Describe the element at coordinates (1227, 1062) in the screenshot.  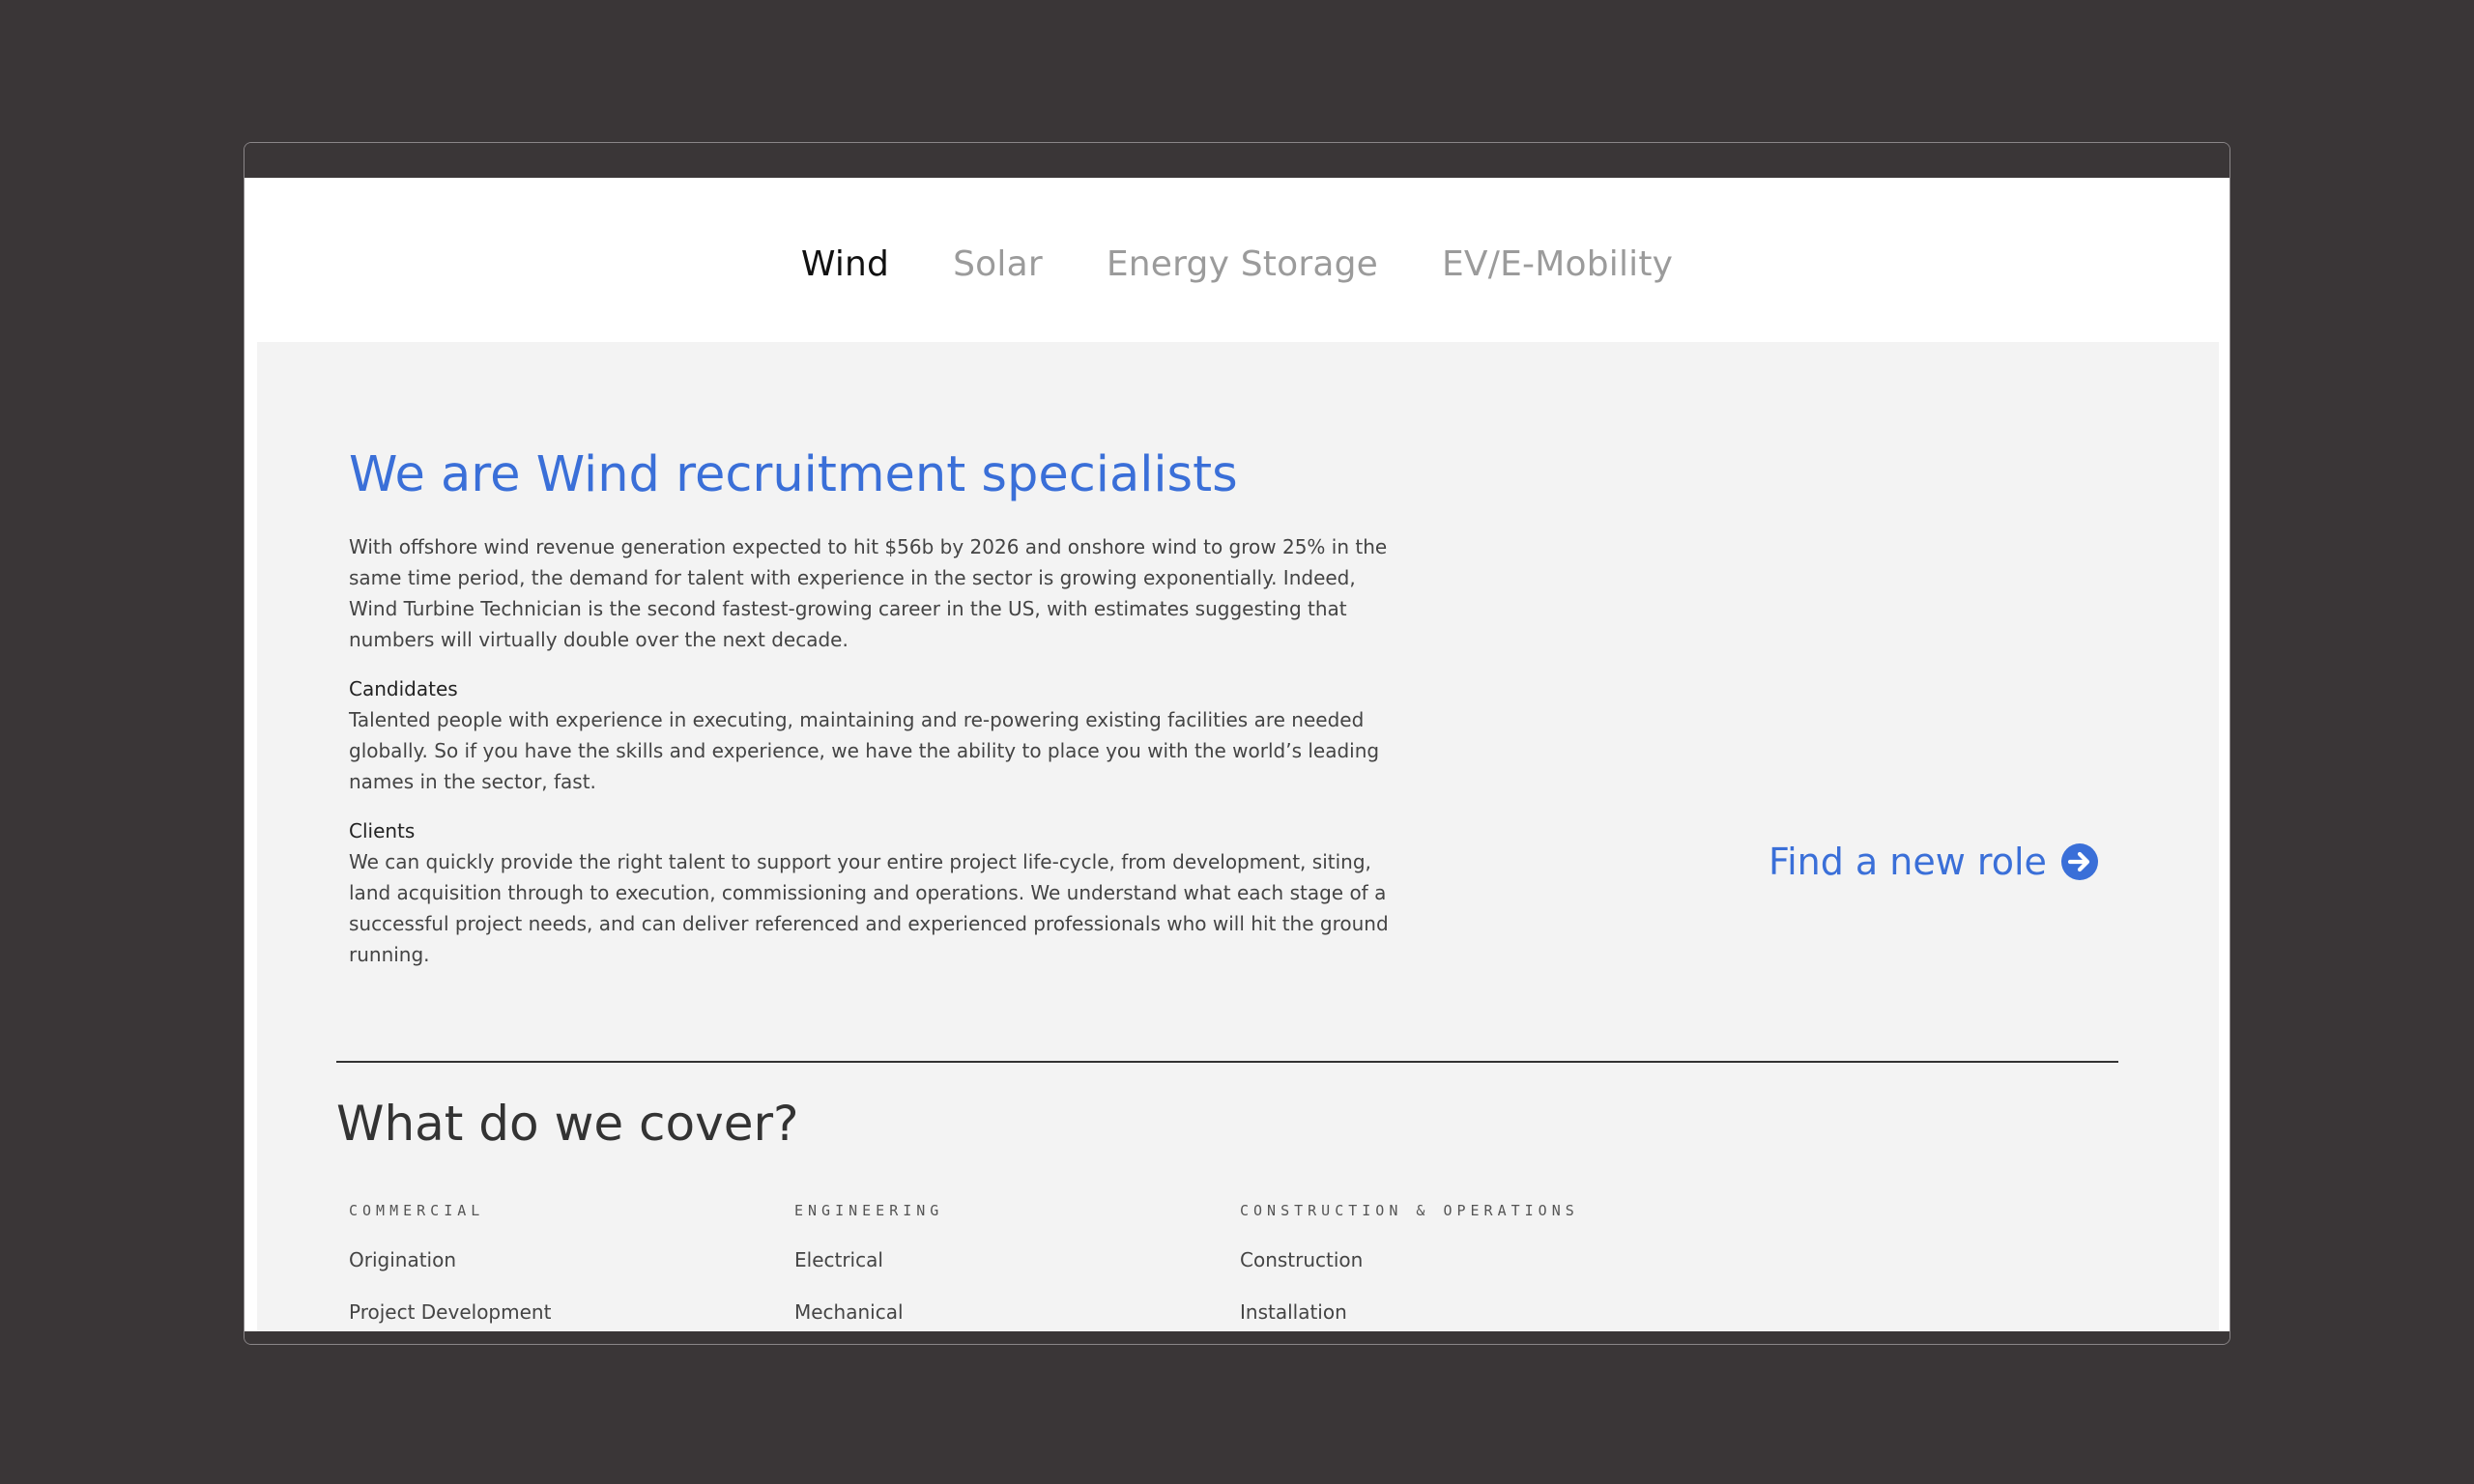
I see `section-divider` at that location.